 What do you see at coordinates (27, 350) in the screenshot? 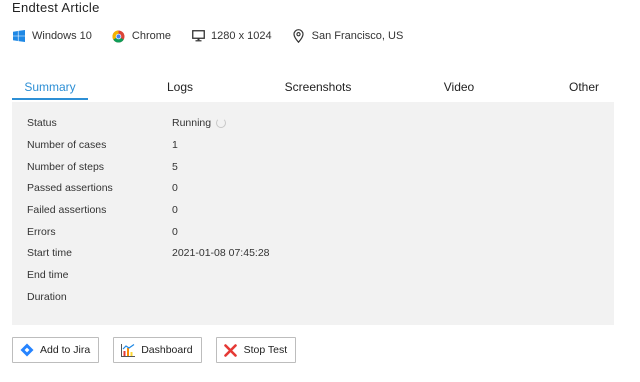
I see `jira-icon` at bounding box center [27, 350].